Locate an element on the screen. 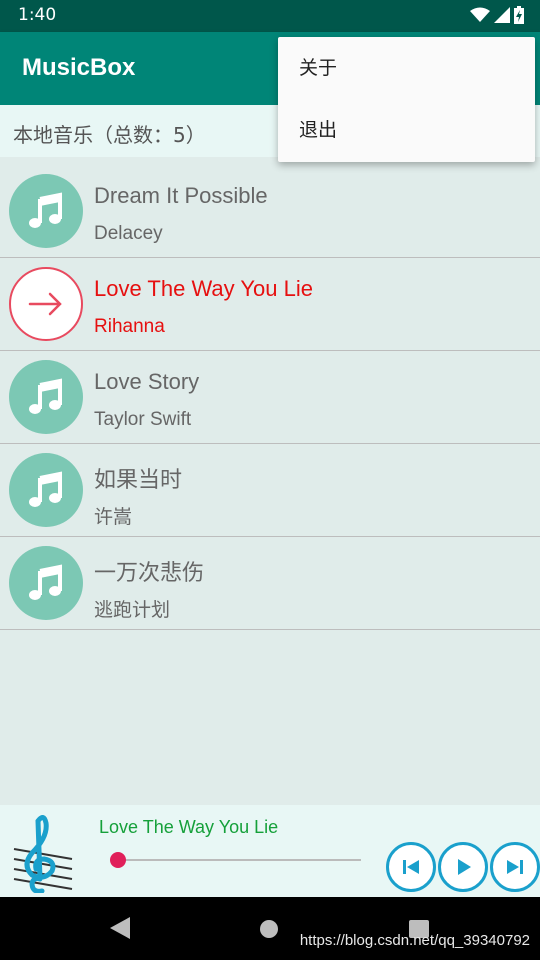 Image resolution: width=540 pixels, height=960 pixels. wifi-icon is located at coordinates (480, 14).